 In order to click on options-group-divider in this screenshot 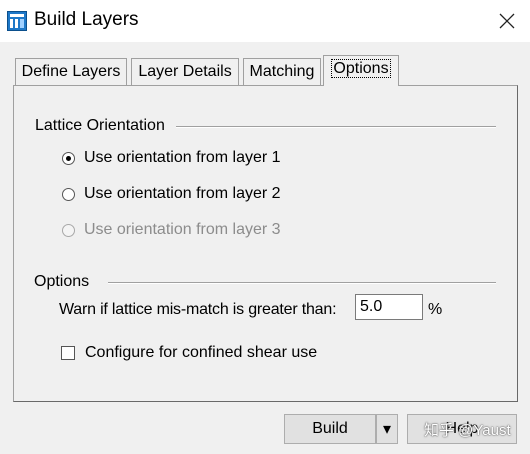, I will do `click(302, 283)`.